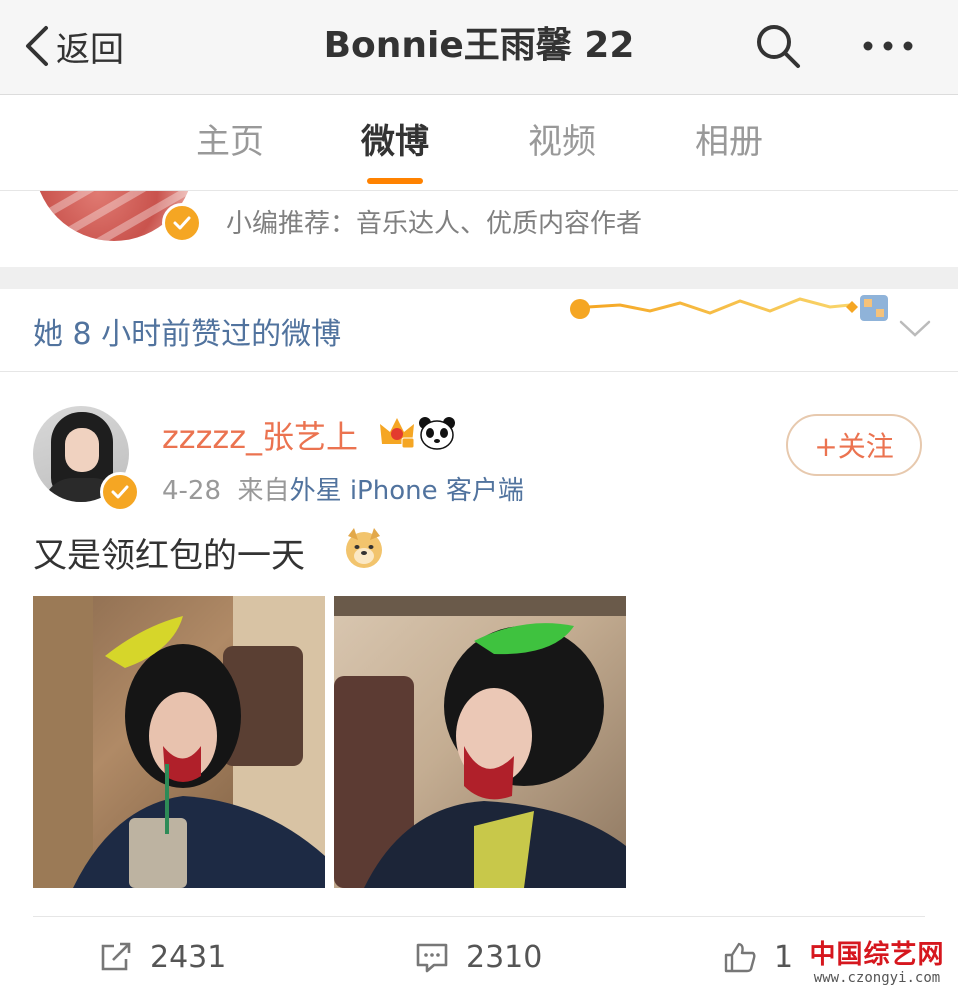 The height and width of the screenshot is (1000, 958). I want to click on recommend-text: 小编推荐：音乐达人、优质内容作者, so click(434, 224).